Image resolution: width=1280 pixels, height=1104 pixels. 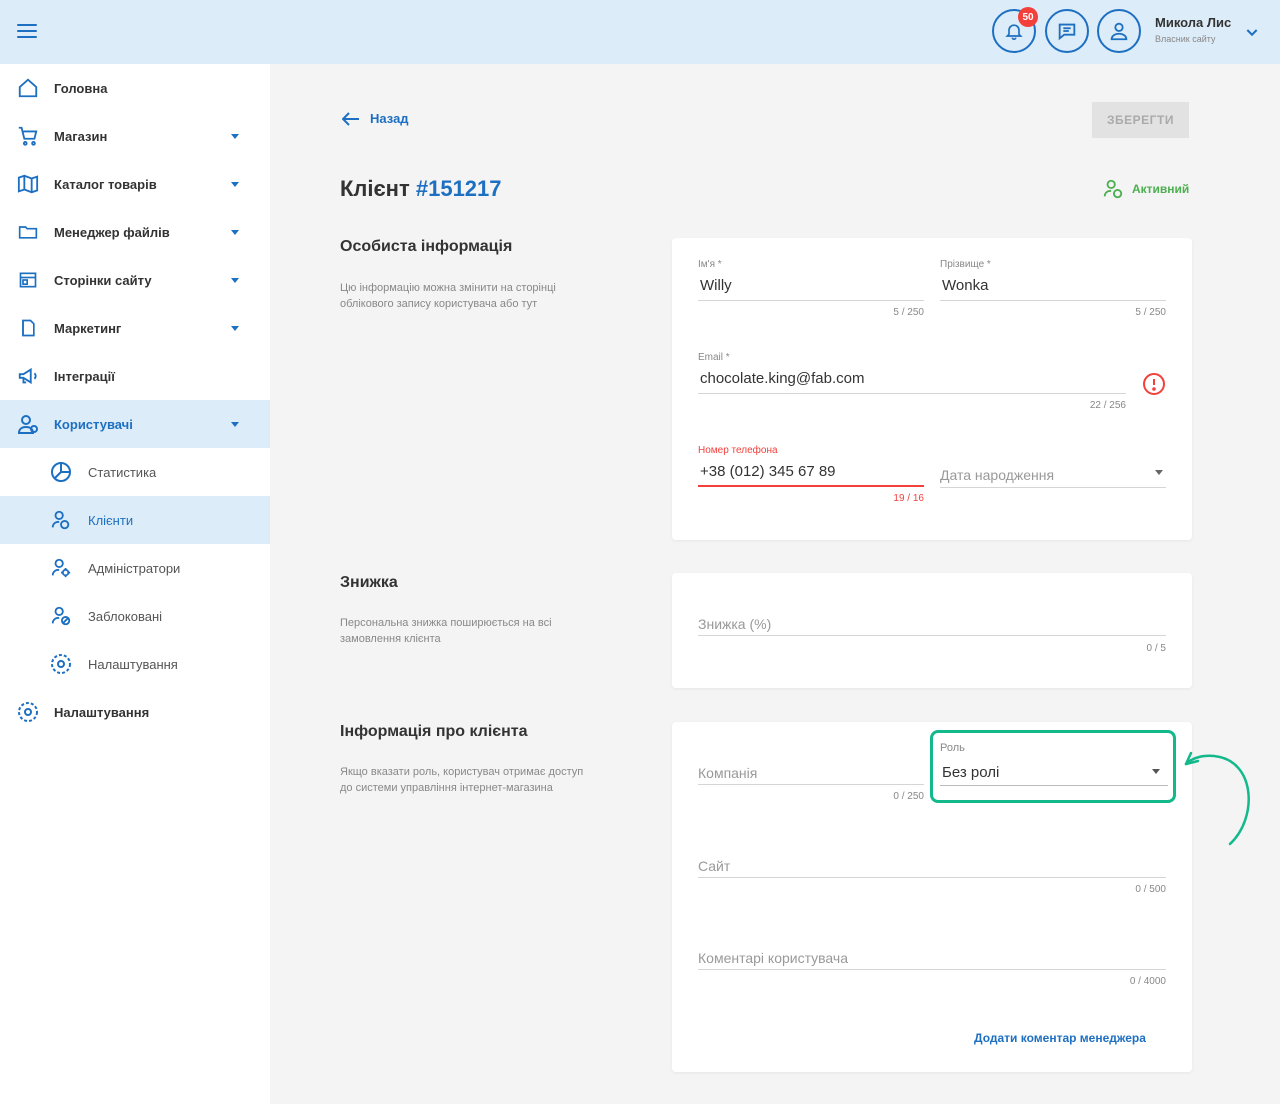 I want to click on role-underline, so click(x=1054, y=785).